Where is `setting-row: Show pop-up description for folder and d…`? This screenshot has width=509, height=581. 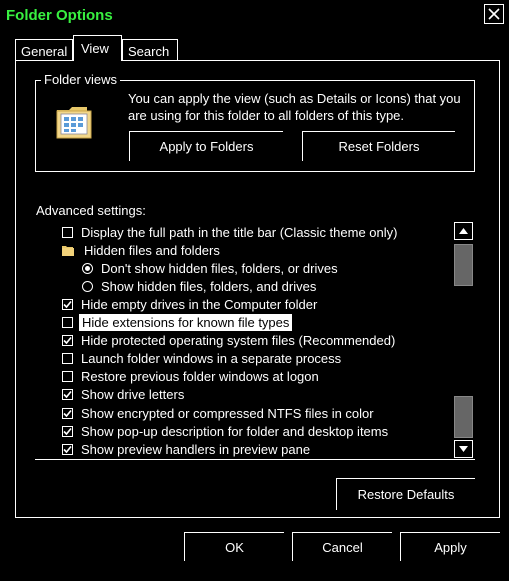 setting-row: Show pop-up description for folder and d… is located at coordinates (226, 431).